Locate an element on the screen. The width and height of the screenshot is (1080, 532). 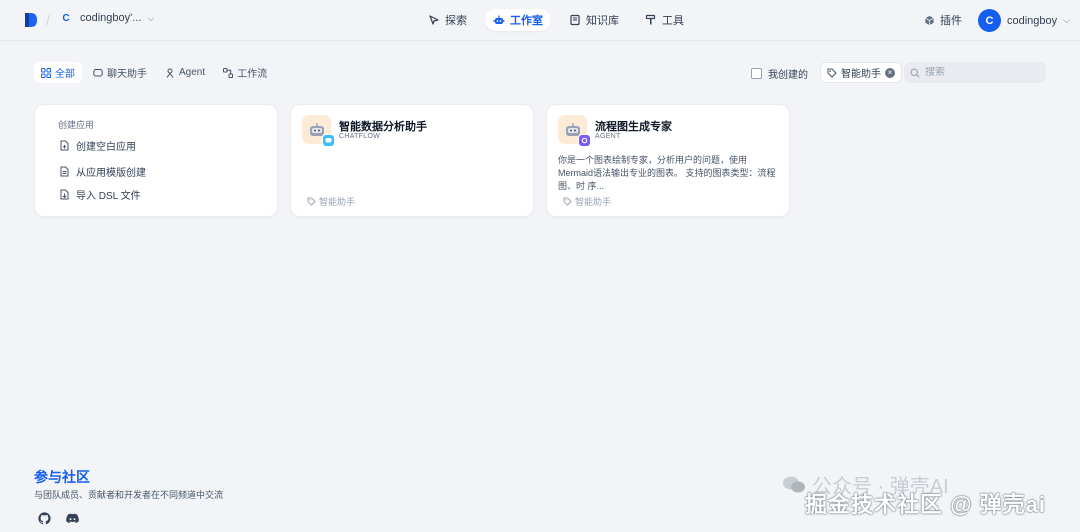
avatar: C is located at coordinates (989, 20).